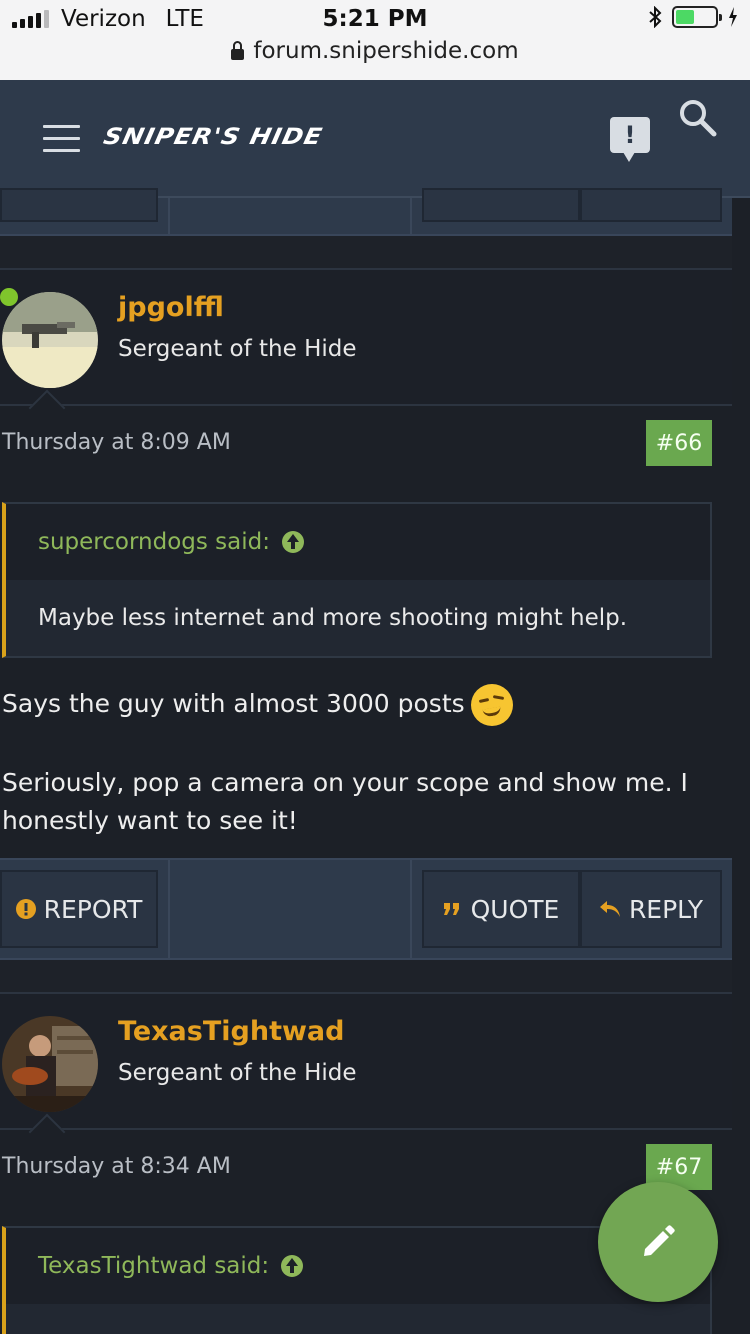  I want to click on post-action-bar: REPORT QUOTE REPLY, so click(366, 909).